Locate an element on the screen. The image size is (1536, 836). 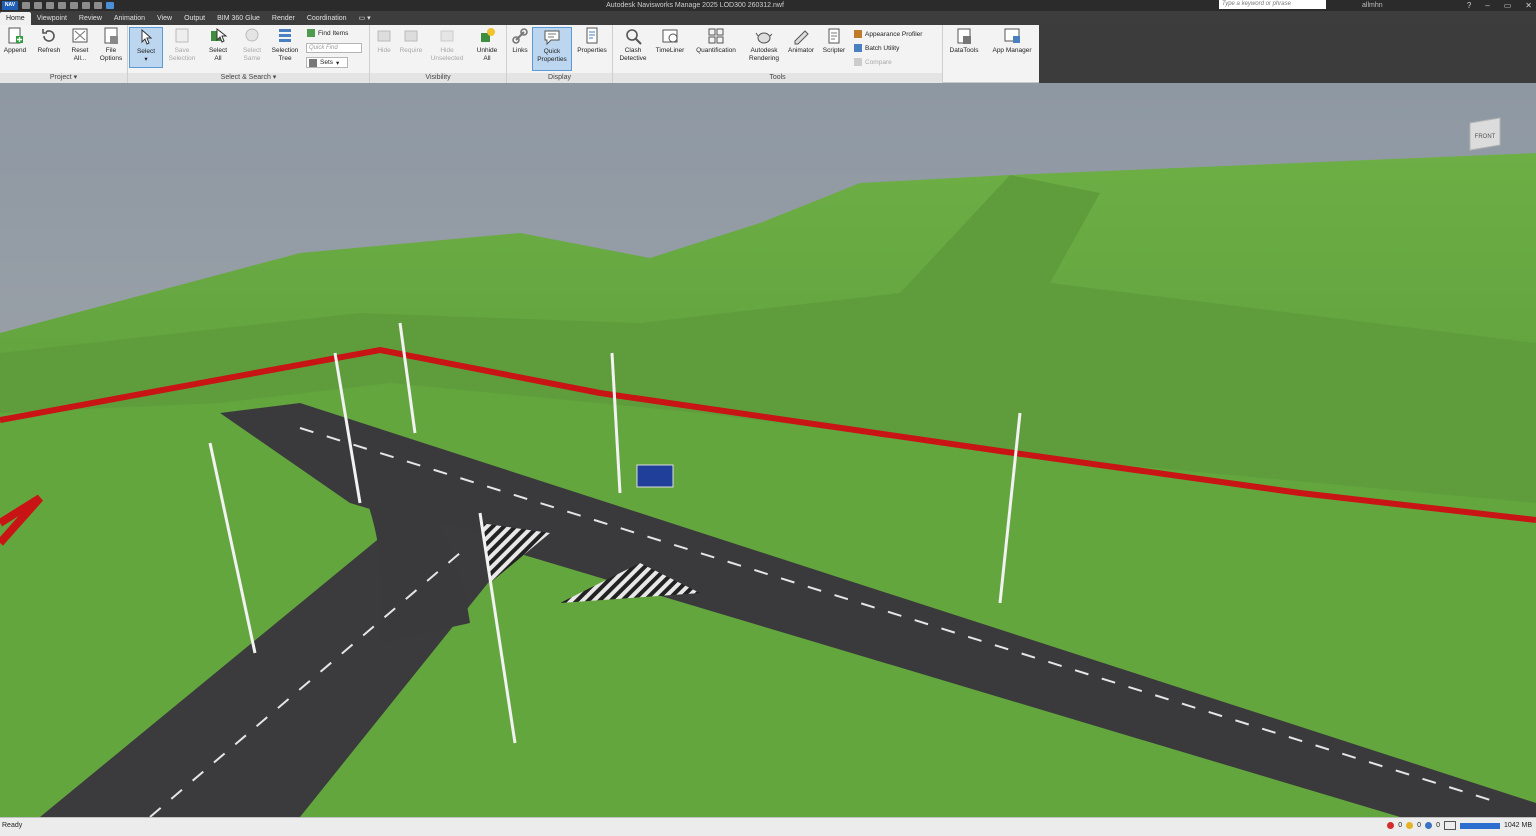
warning-count: 0 is located at coordinates (1419, 825).